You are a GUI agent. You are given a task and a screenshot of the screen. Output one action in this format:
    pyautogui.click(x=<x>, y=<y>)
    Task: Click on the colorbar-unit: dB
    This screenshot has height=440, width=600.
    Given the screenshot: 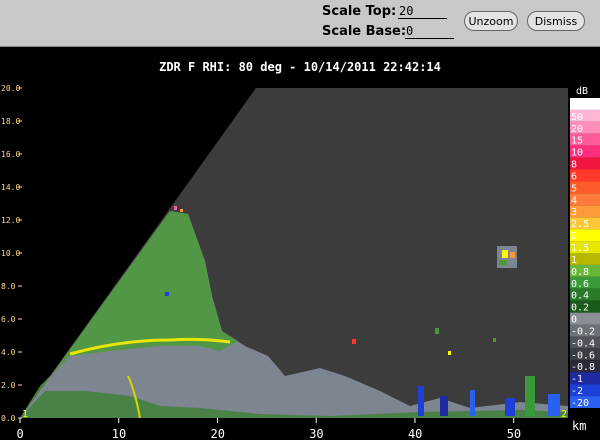 What is the action you would take?
    pyautogui.click(x=582, y=91)
    